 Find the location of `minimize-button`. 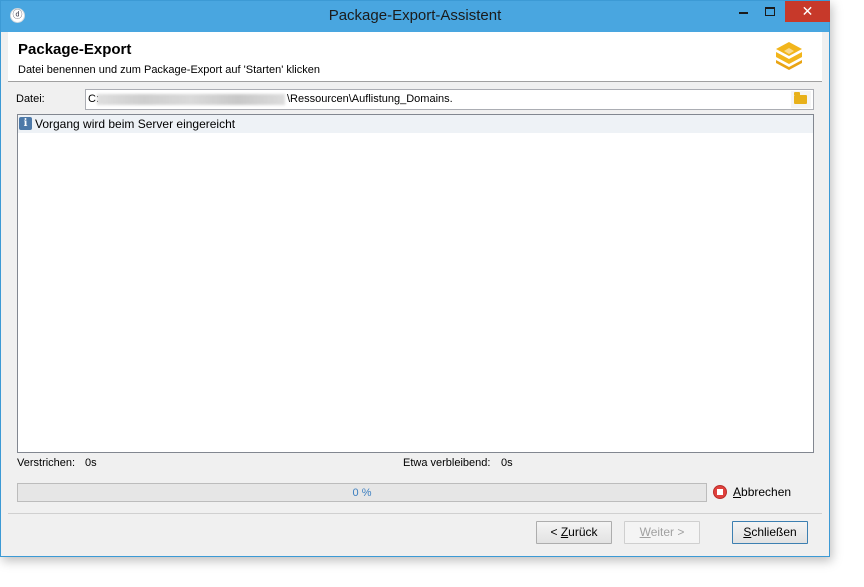

minimize-button is located at coordinates (743, 11).